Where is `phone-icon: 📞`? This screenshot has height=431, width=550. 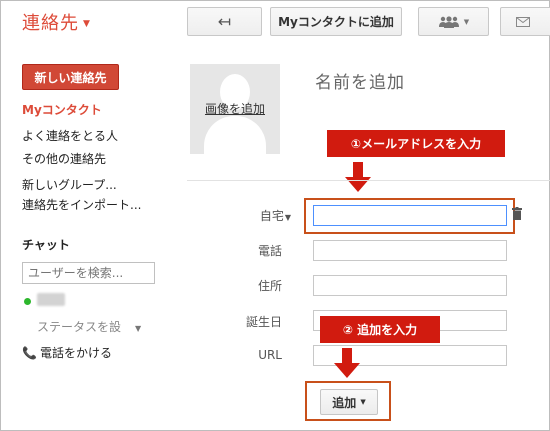
phone-icon: 📞 is located at coordinates (29, 352).